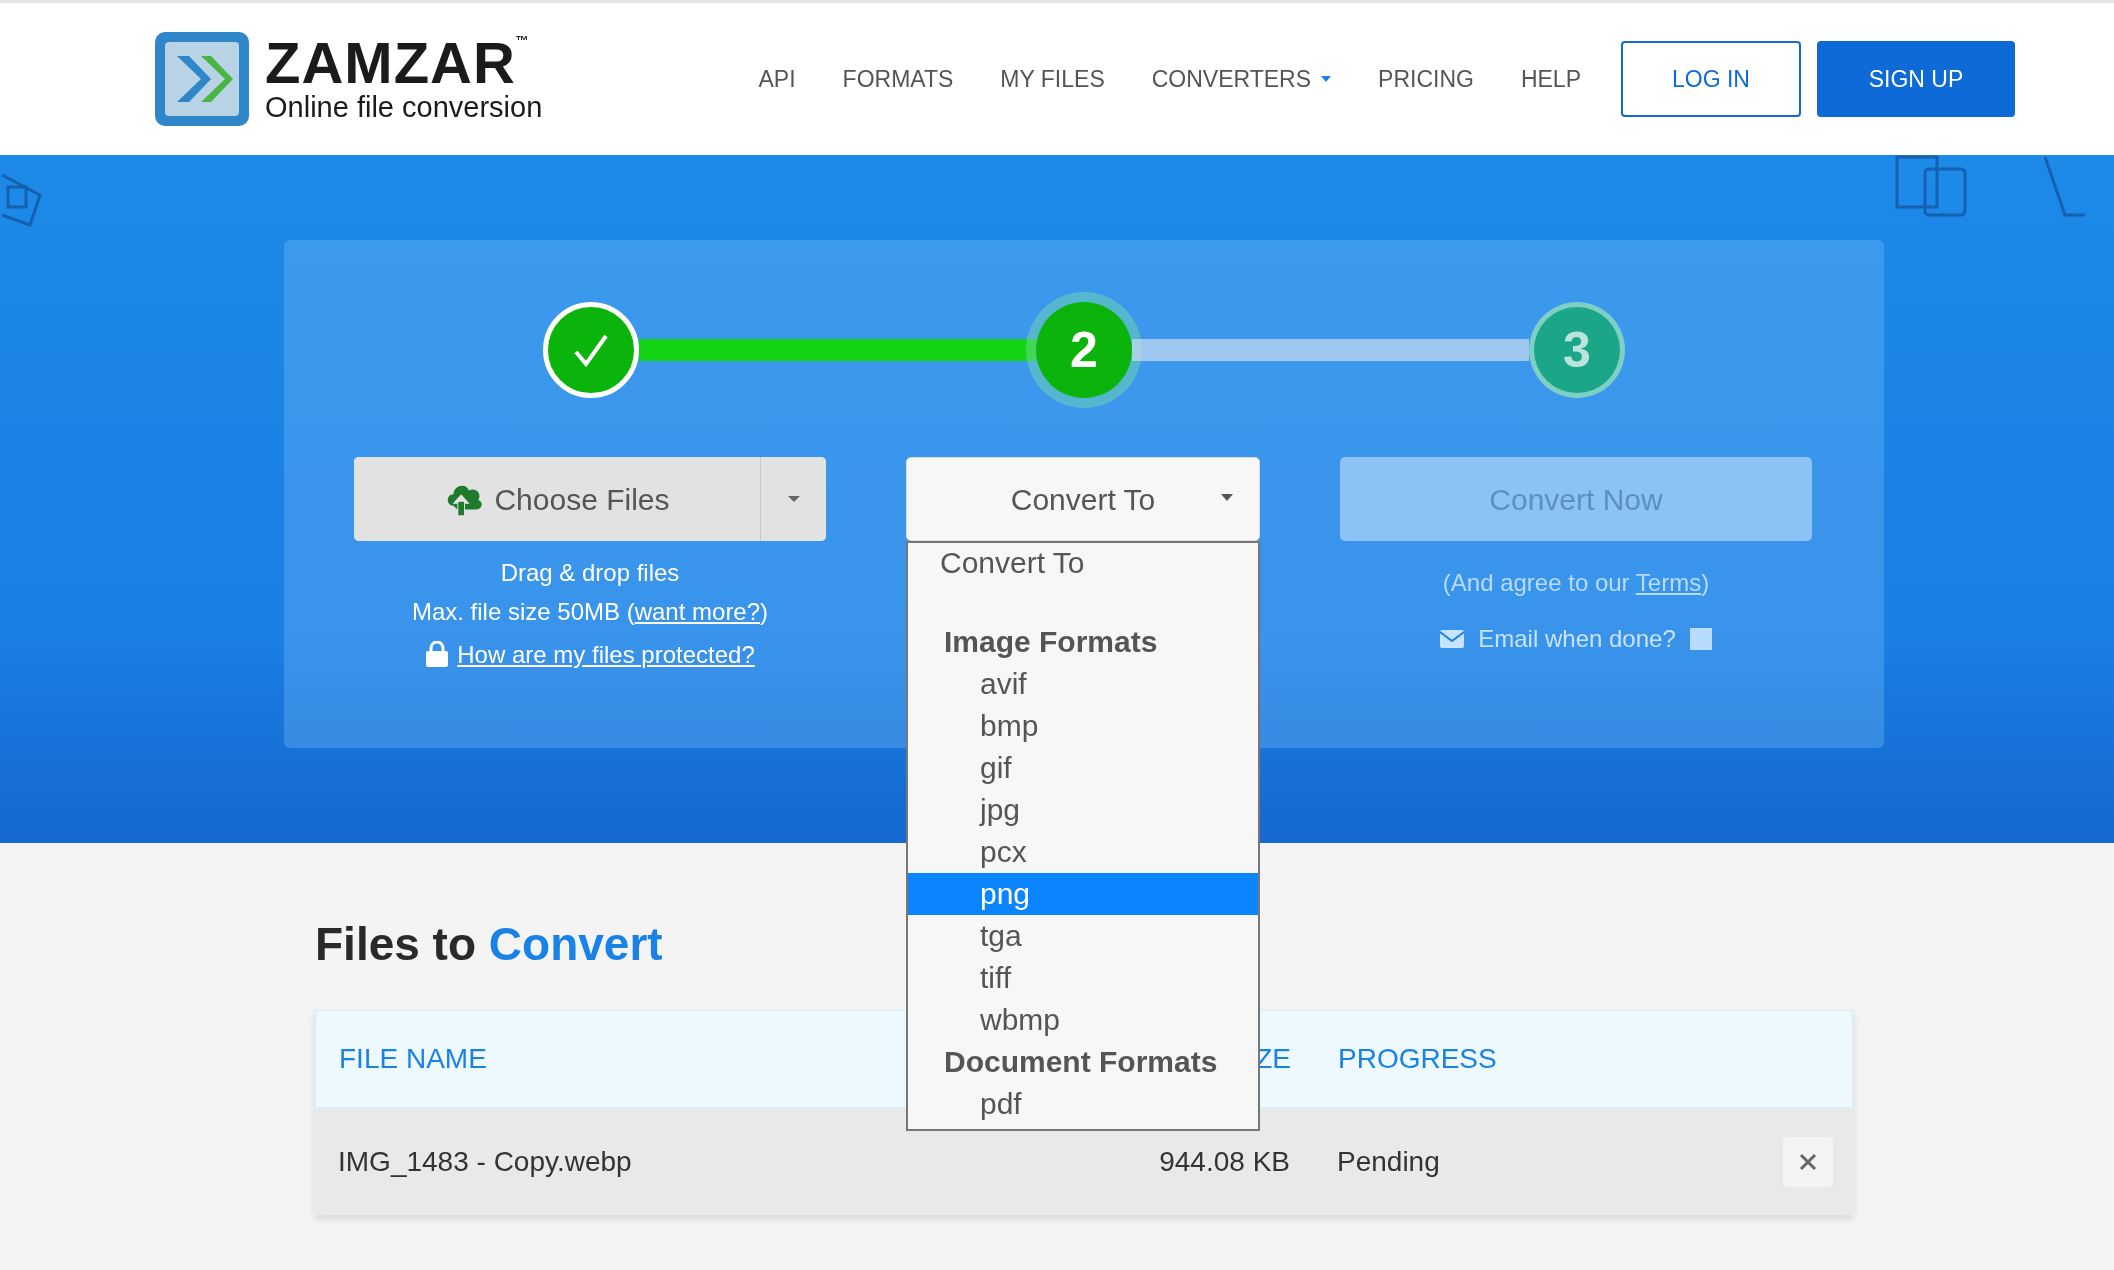 Image resolution: width=2114 pixels, height=1270 pixels. Describe the element at coordinates (1083, 726) in the screenshot. I see `dropdown-option: bmp` at that location.